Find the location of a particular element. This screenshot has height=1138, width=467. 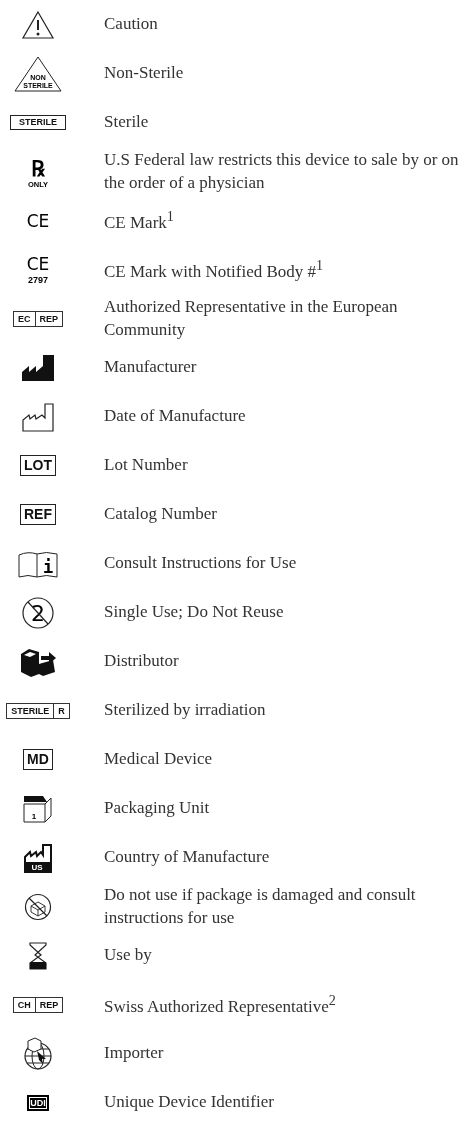

symbol-description: CE Mark$^{1}$ is located at coordinates (139, 220).